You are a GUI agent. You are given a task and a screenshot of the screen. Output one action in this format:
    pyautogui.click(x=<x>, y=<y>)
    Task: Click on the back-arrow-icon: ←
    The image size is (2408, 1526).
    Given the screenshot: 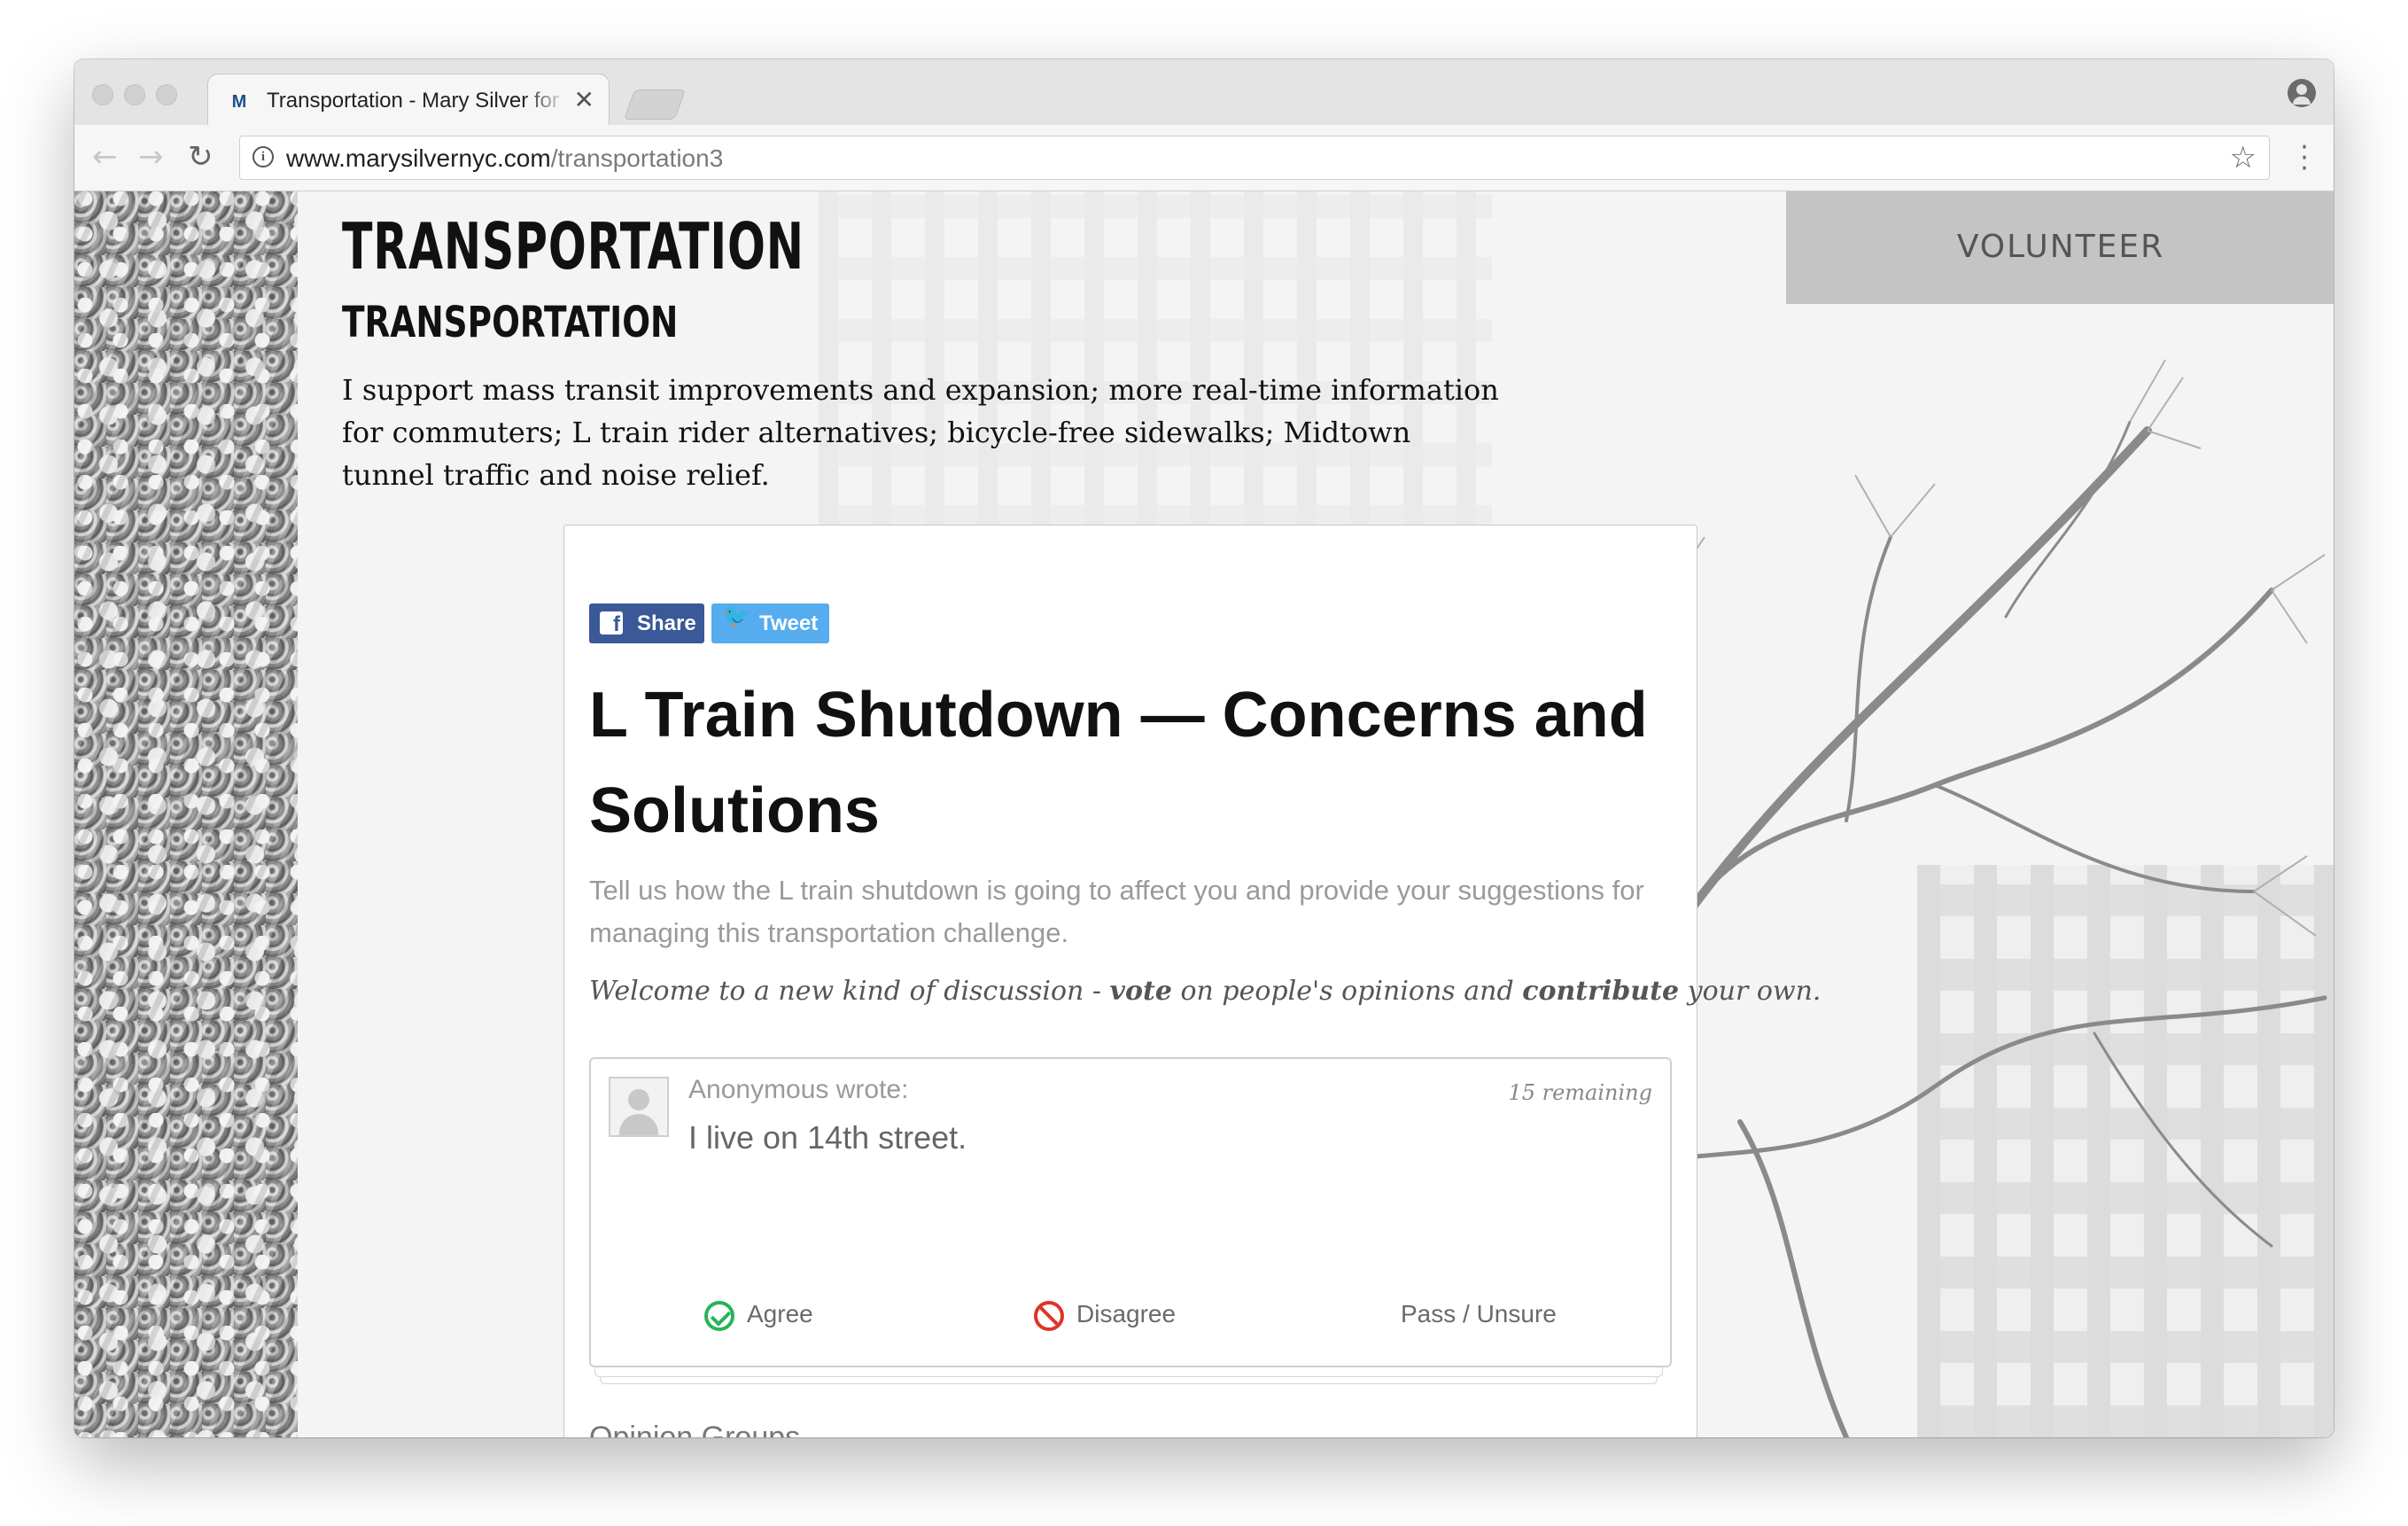 What is the action you would take?
    pyautogui.click(x=105, y=157)
    